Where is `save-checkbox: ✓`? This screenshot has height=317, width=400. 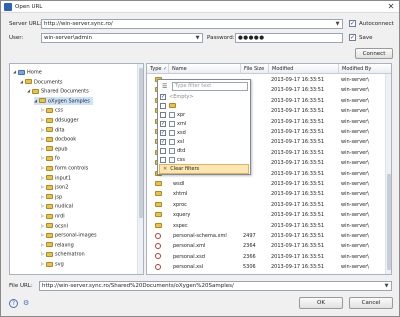 save-checkbox: ✓ is located at coordinates (352, 37).